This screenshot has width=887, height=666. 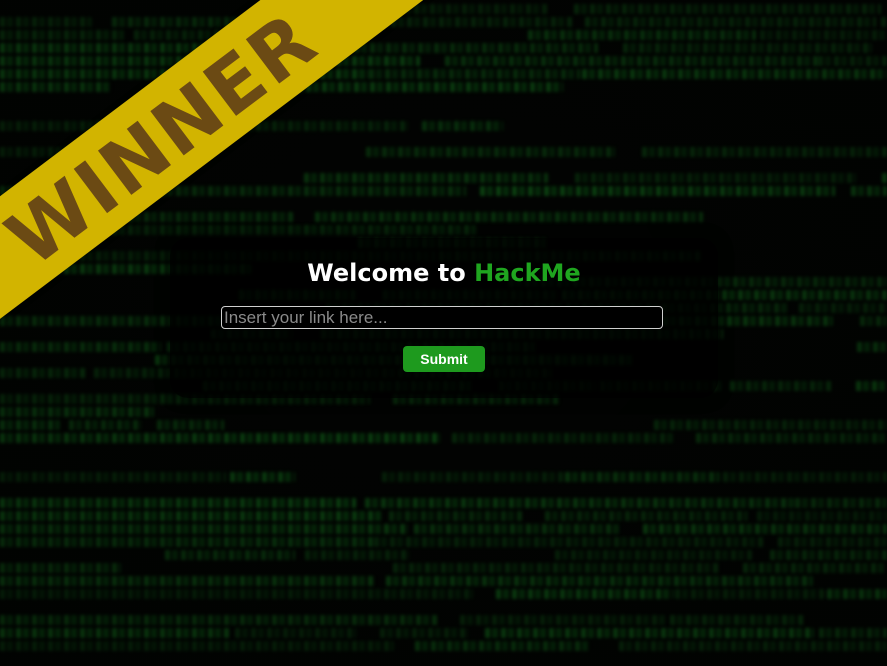 I want to click on title-prefix: Welcome to, so click(x=391, y=273).